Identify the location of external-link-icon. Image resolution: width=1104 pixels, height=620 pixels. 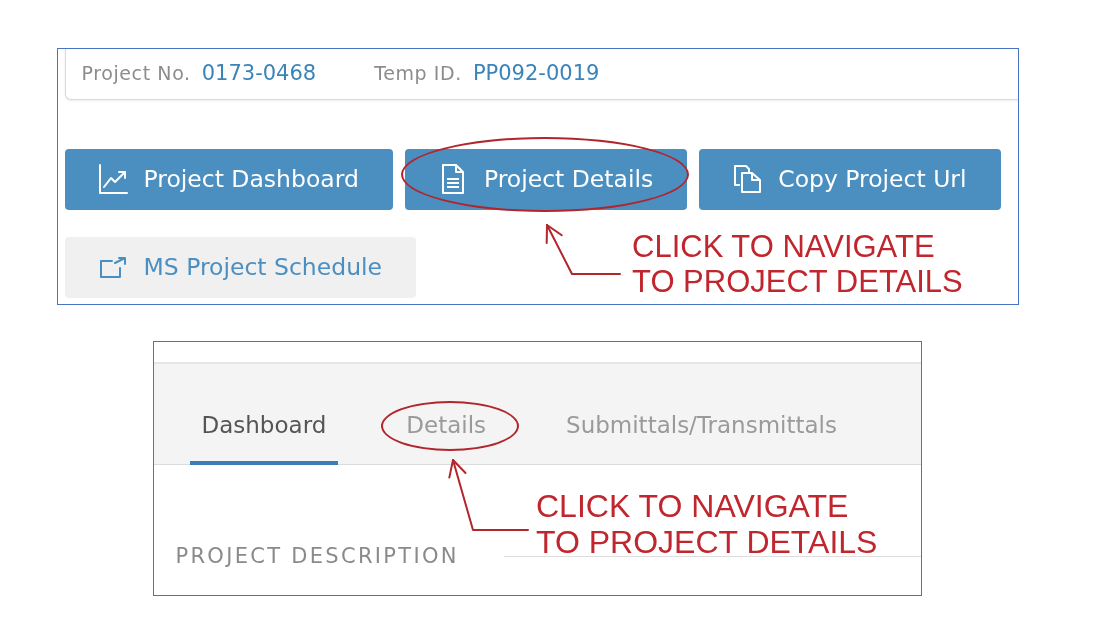
(112, 267).